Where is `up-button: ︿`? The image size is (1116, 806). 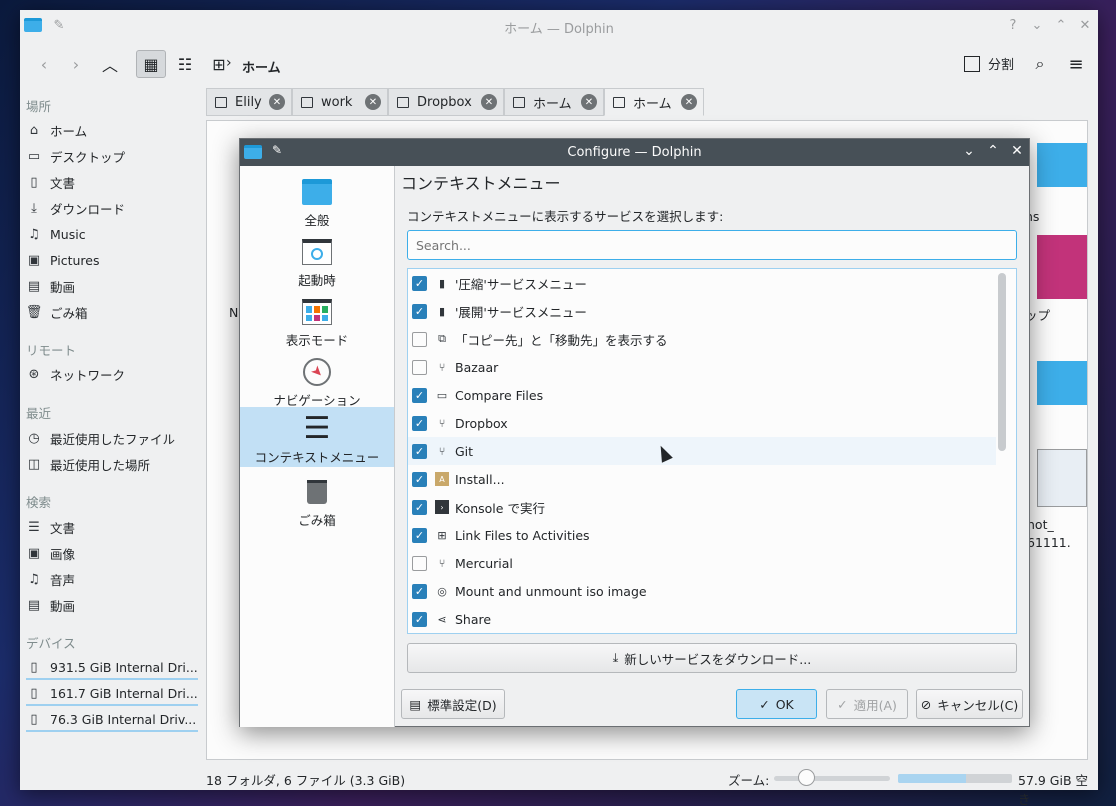
up-button: ︿ is located at coordinates (110, 64).